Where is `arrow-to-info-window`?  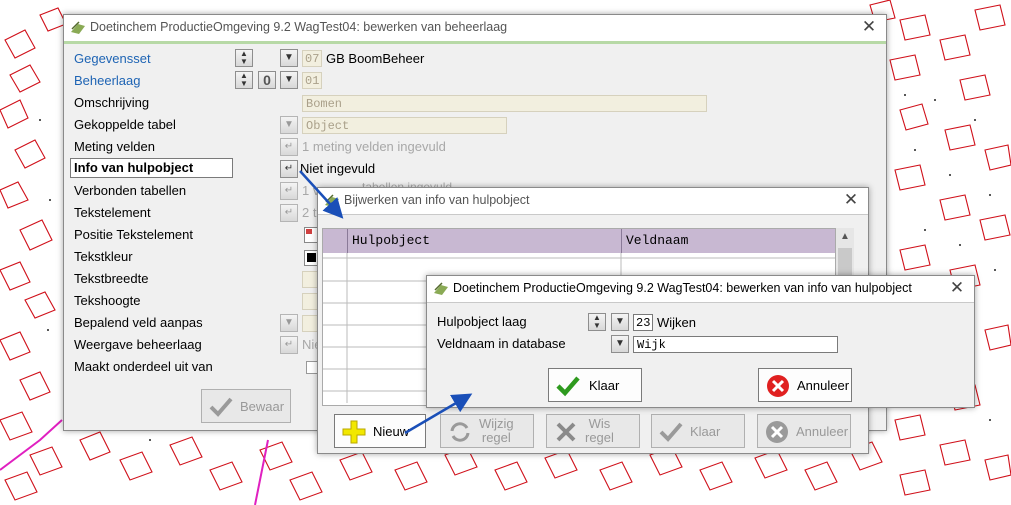
arrow-to-info-window is located at coordinates (321, 194).